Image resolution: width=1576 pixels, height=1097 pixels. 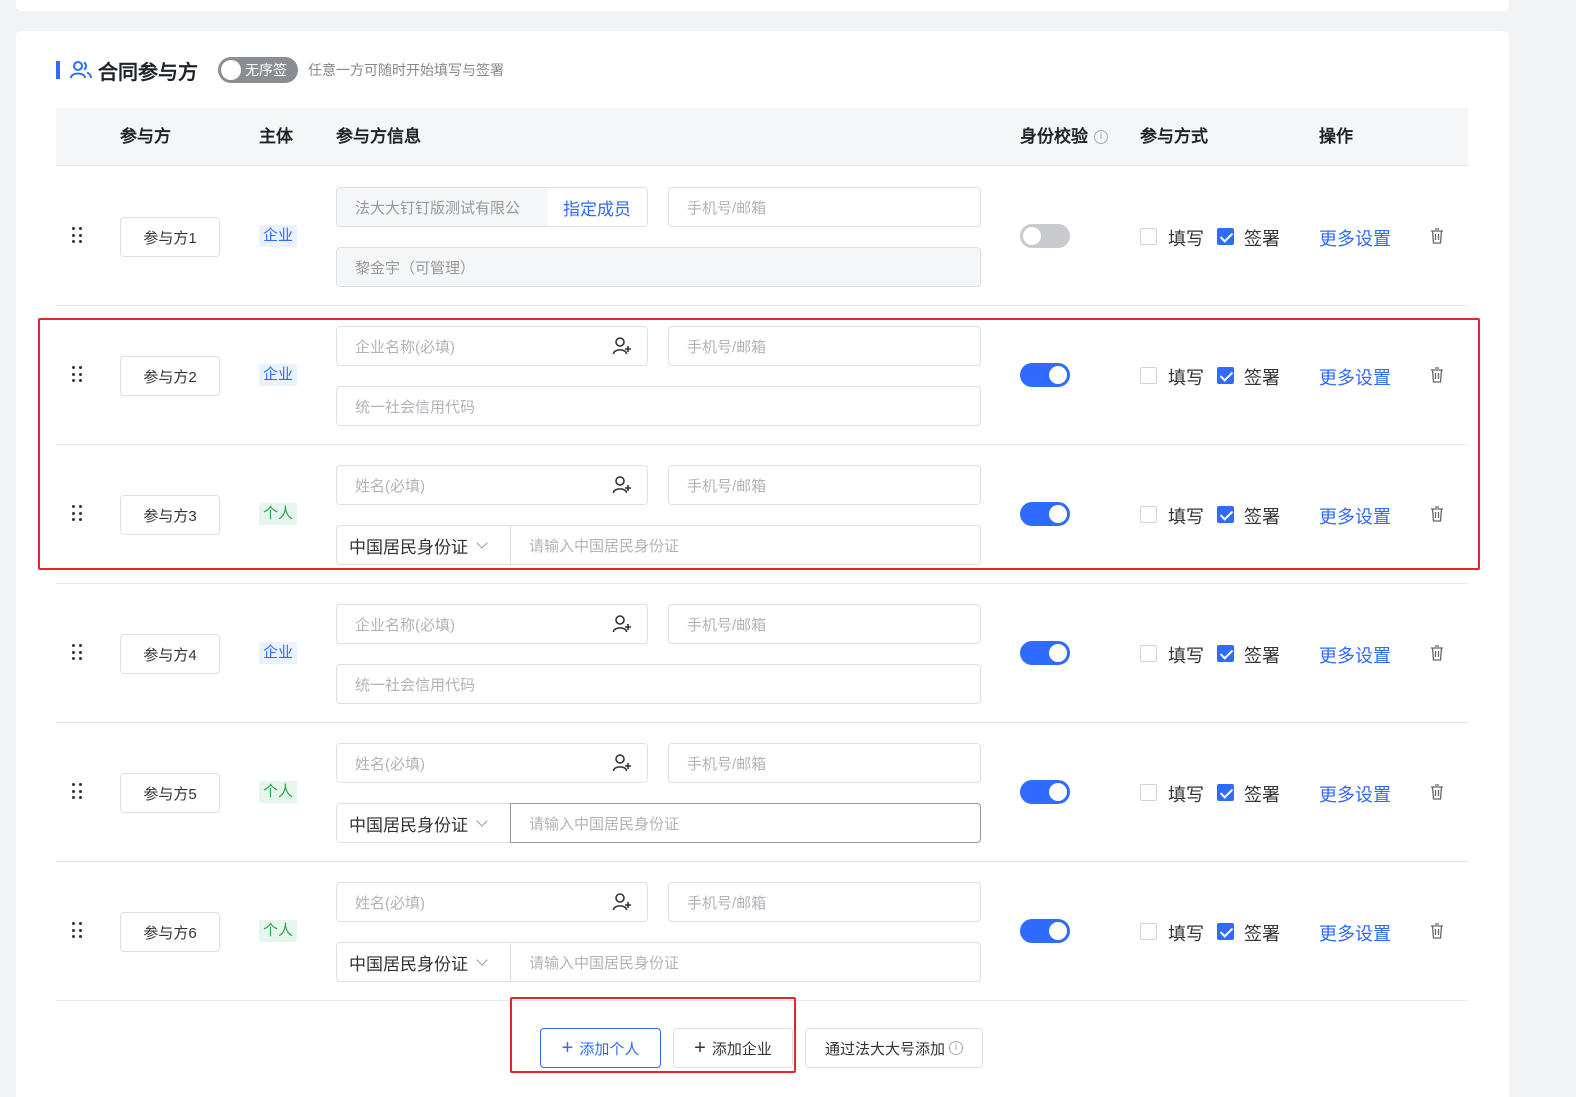 What do you see at coordinates (600, 1048) in the screenshot?
I see `add-person-button: + 添加个人` at bounding box center [600, 1048].